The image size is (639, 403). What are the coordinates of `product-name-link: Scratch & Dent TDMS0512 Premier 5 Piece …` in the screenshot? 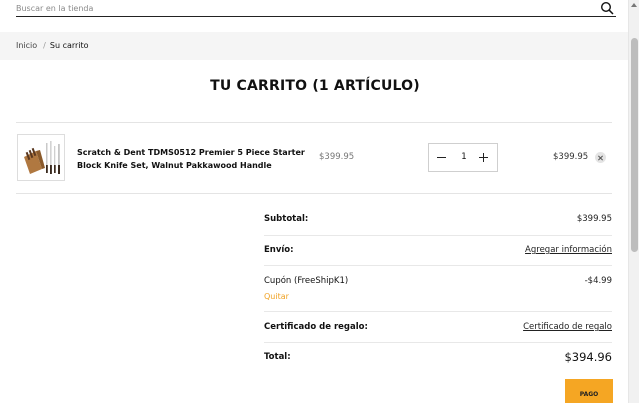 It's located at (194, 159).